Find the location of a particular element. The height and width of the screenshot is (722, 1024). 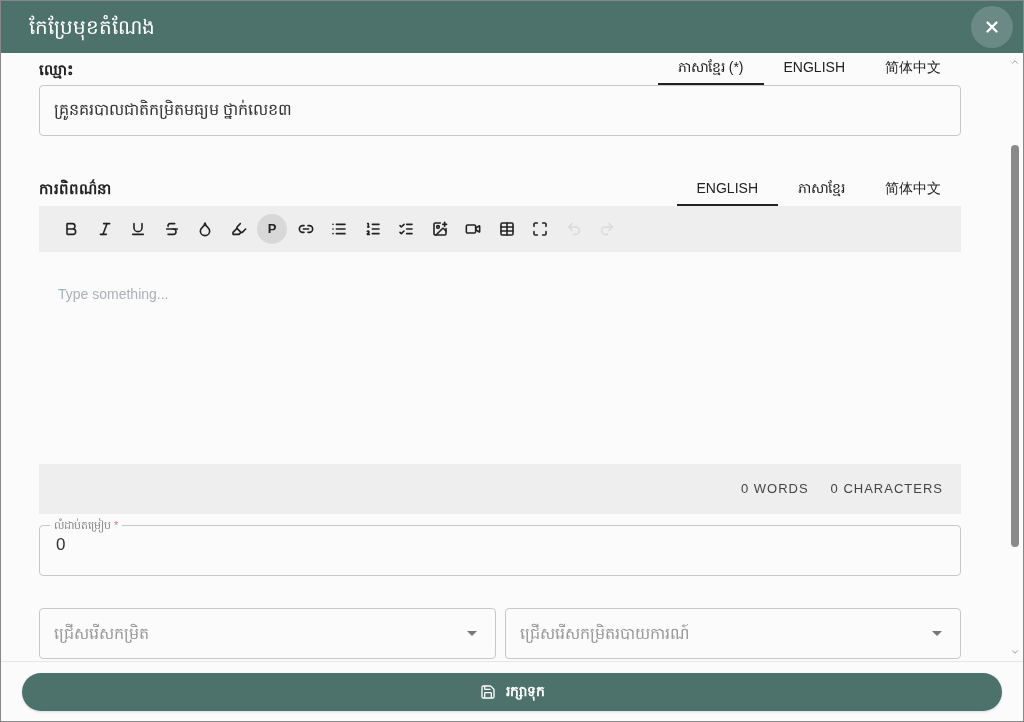

close-icon is located at coordinates (992, 27).